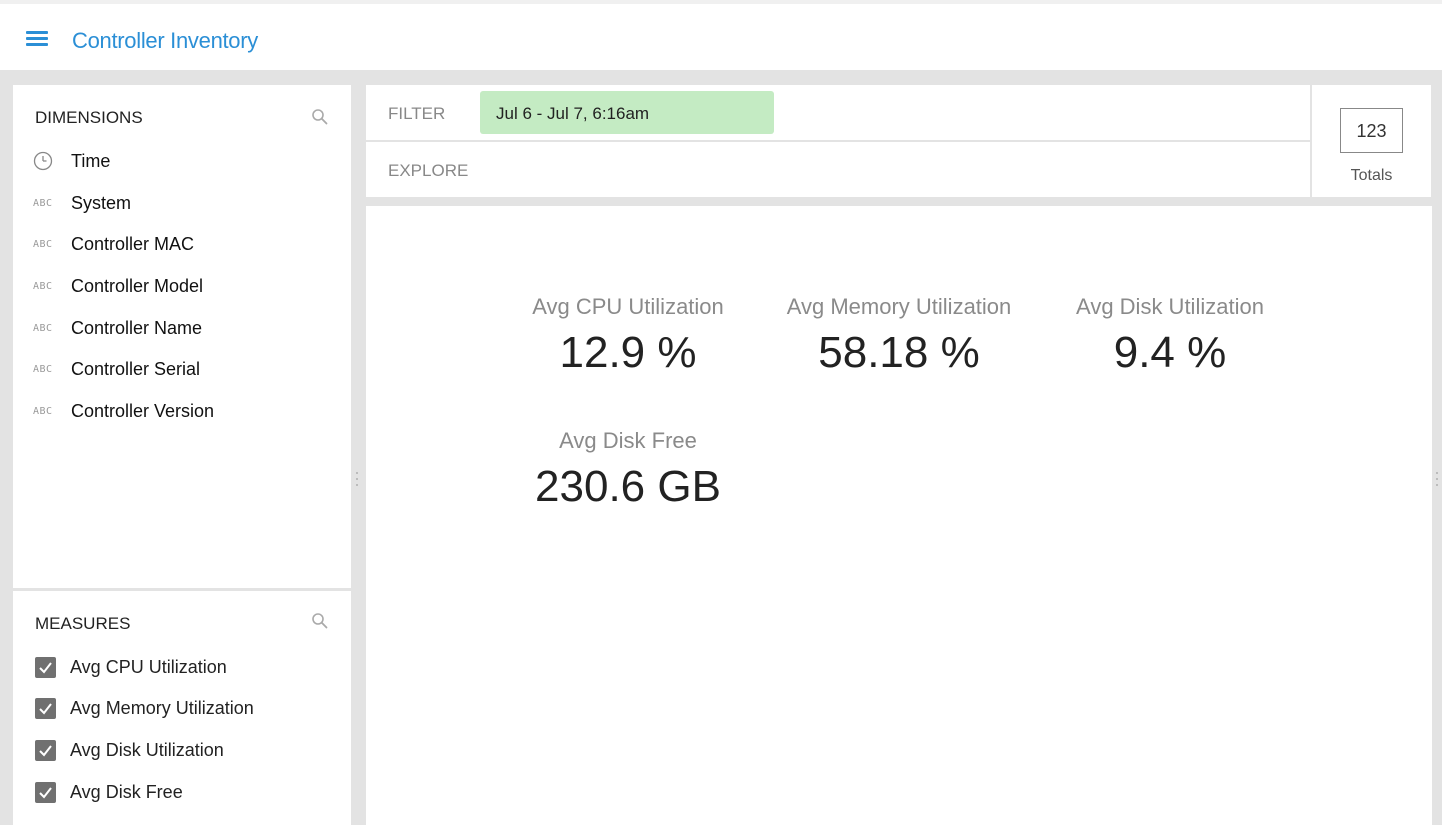  What do you see at coordinates (628, 352) in the screenshot?
I see `metric-value: 12.9 %` at bounding box center [628, 352].